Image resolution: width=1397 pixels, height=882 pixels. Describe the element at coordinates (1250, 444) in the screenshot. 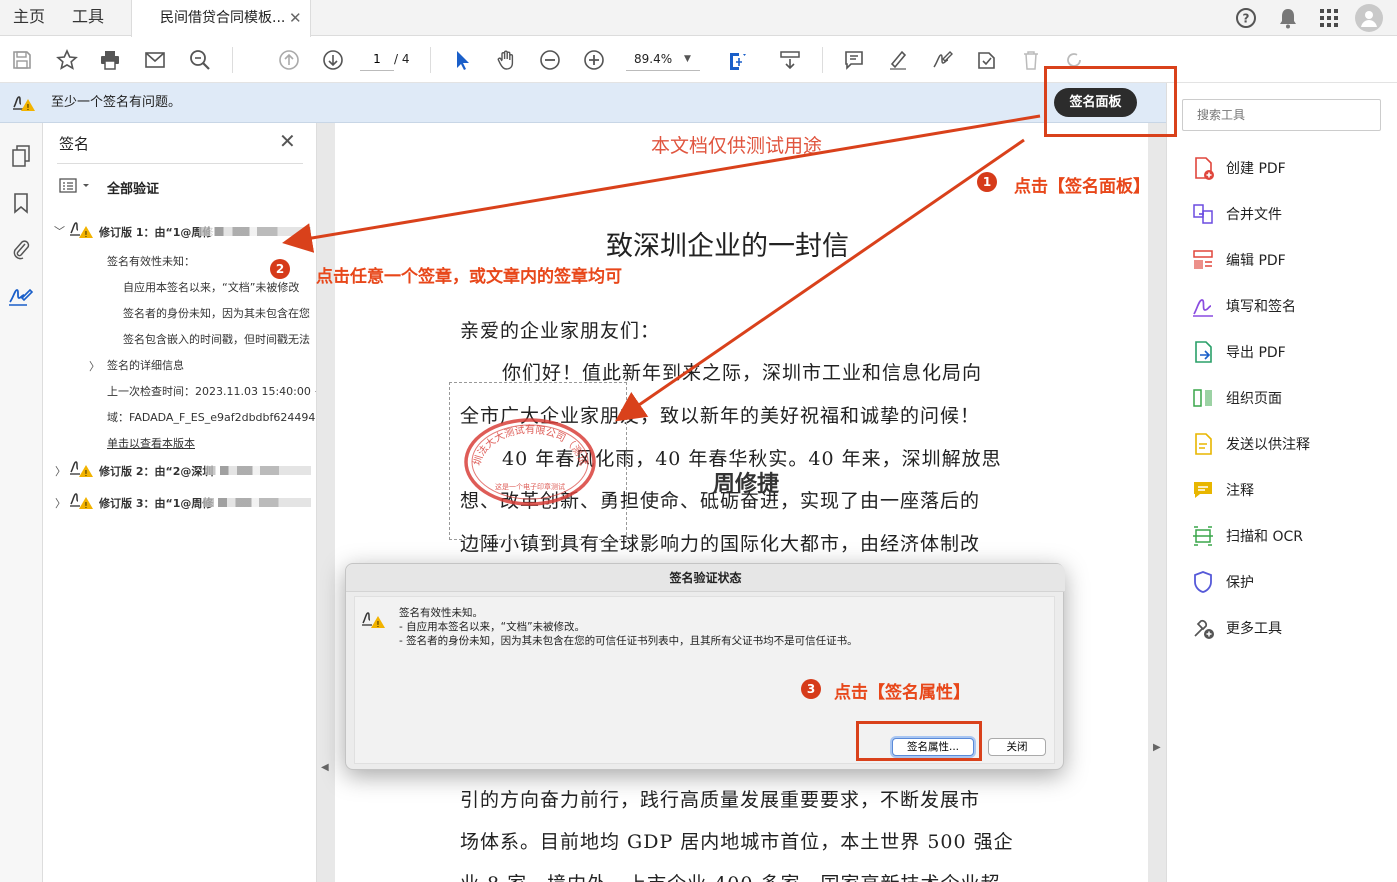

I see `tool-item: 发送以供注释` at that location.